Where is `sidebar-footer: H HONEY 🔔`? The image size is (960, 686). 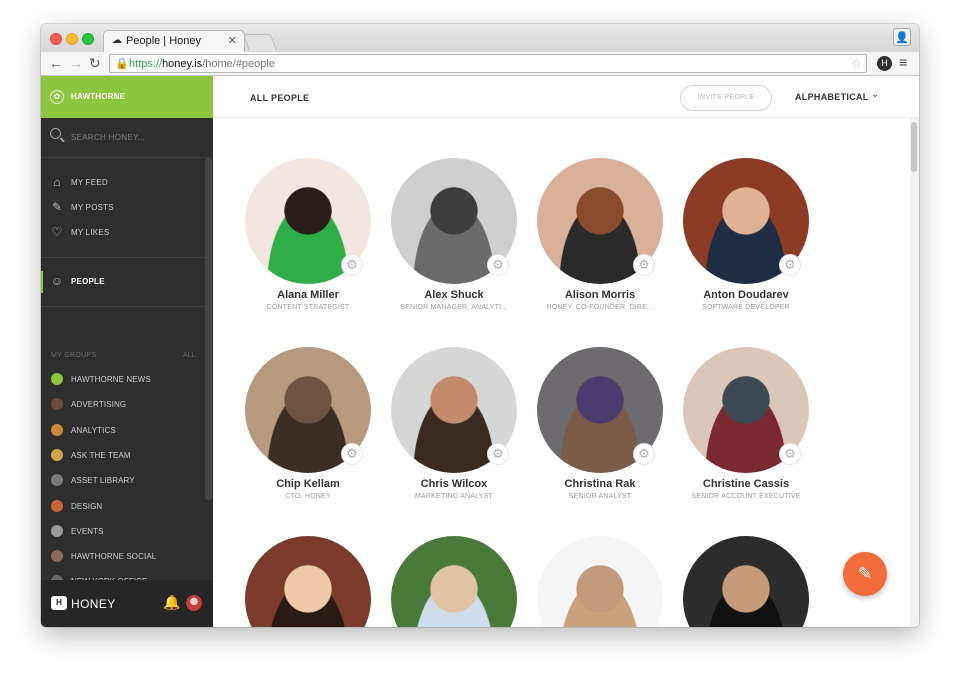
sidebar-footer: H HONEY 🔔 is located at coordinates (127, 603).